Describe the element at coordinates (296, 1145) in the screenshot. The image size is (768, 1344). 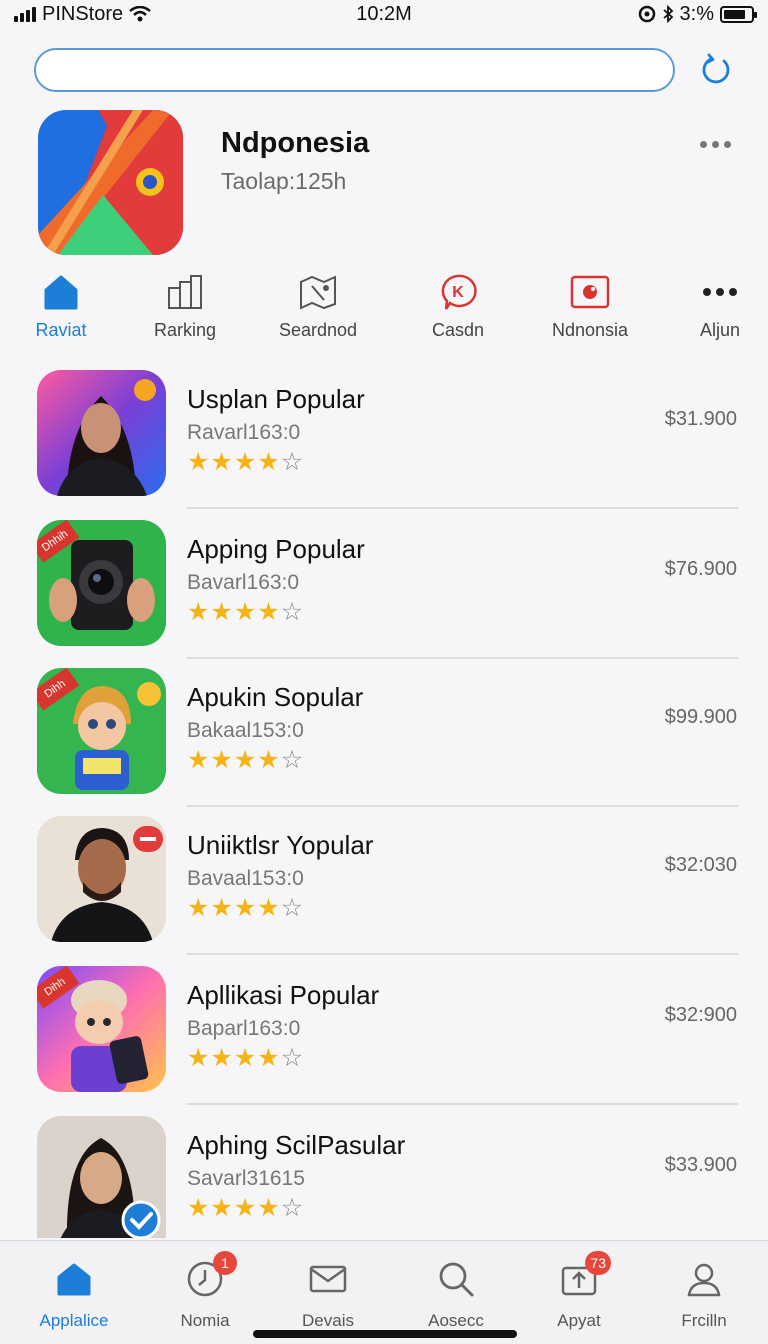
I see `app-title: Aphing ScilPasular` at that location.